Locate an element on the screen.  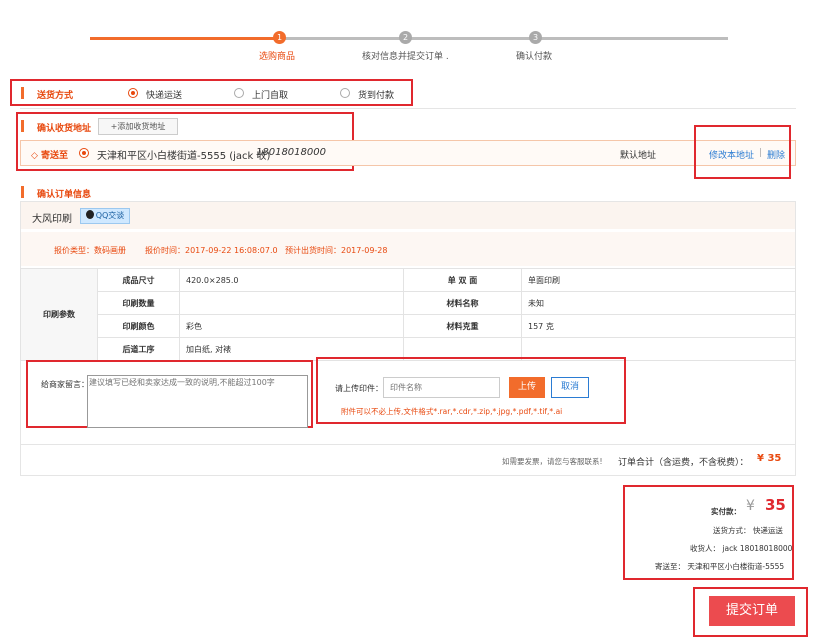
param-value is located at coordinates (291, 303).